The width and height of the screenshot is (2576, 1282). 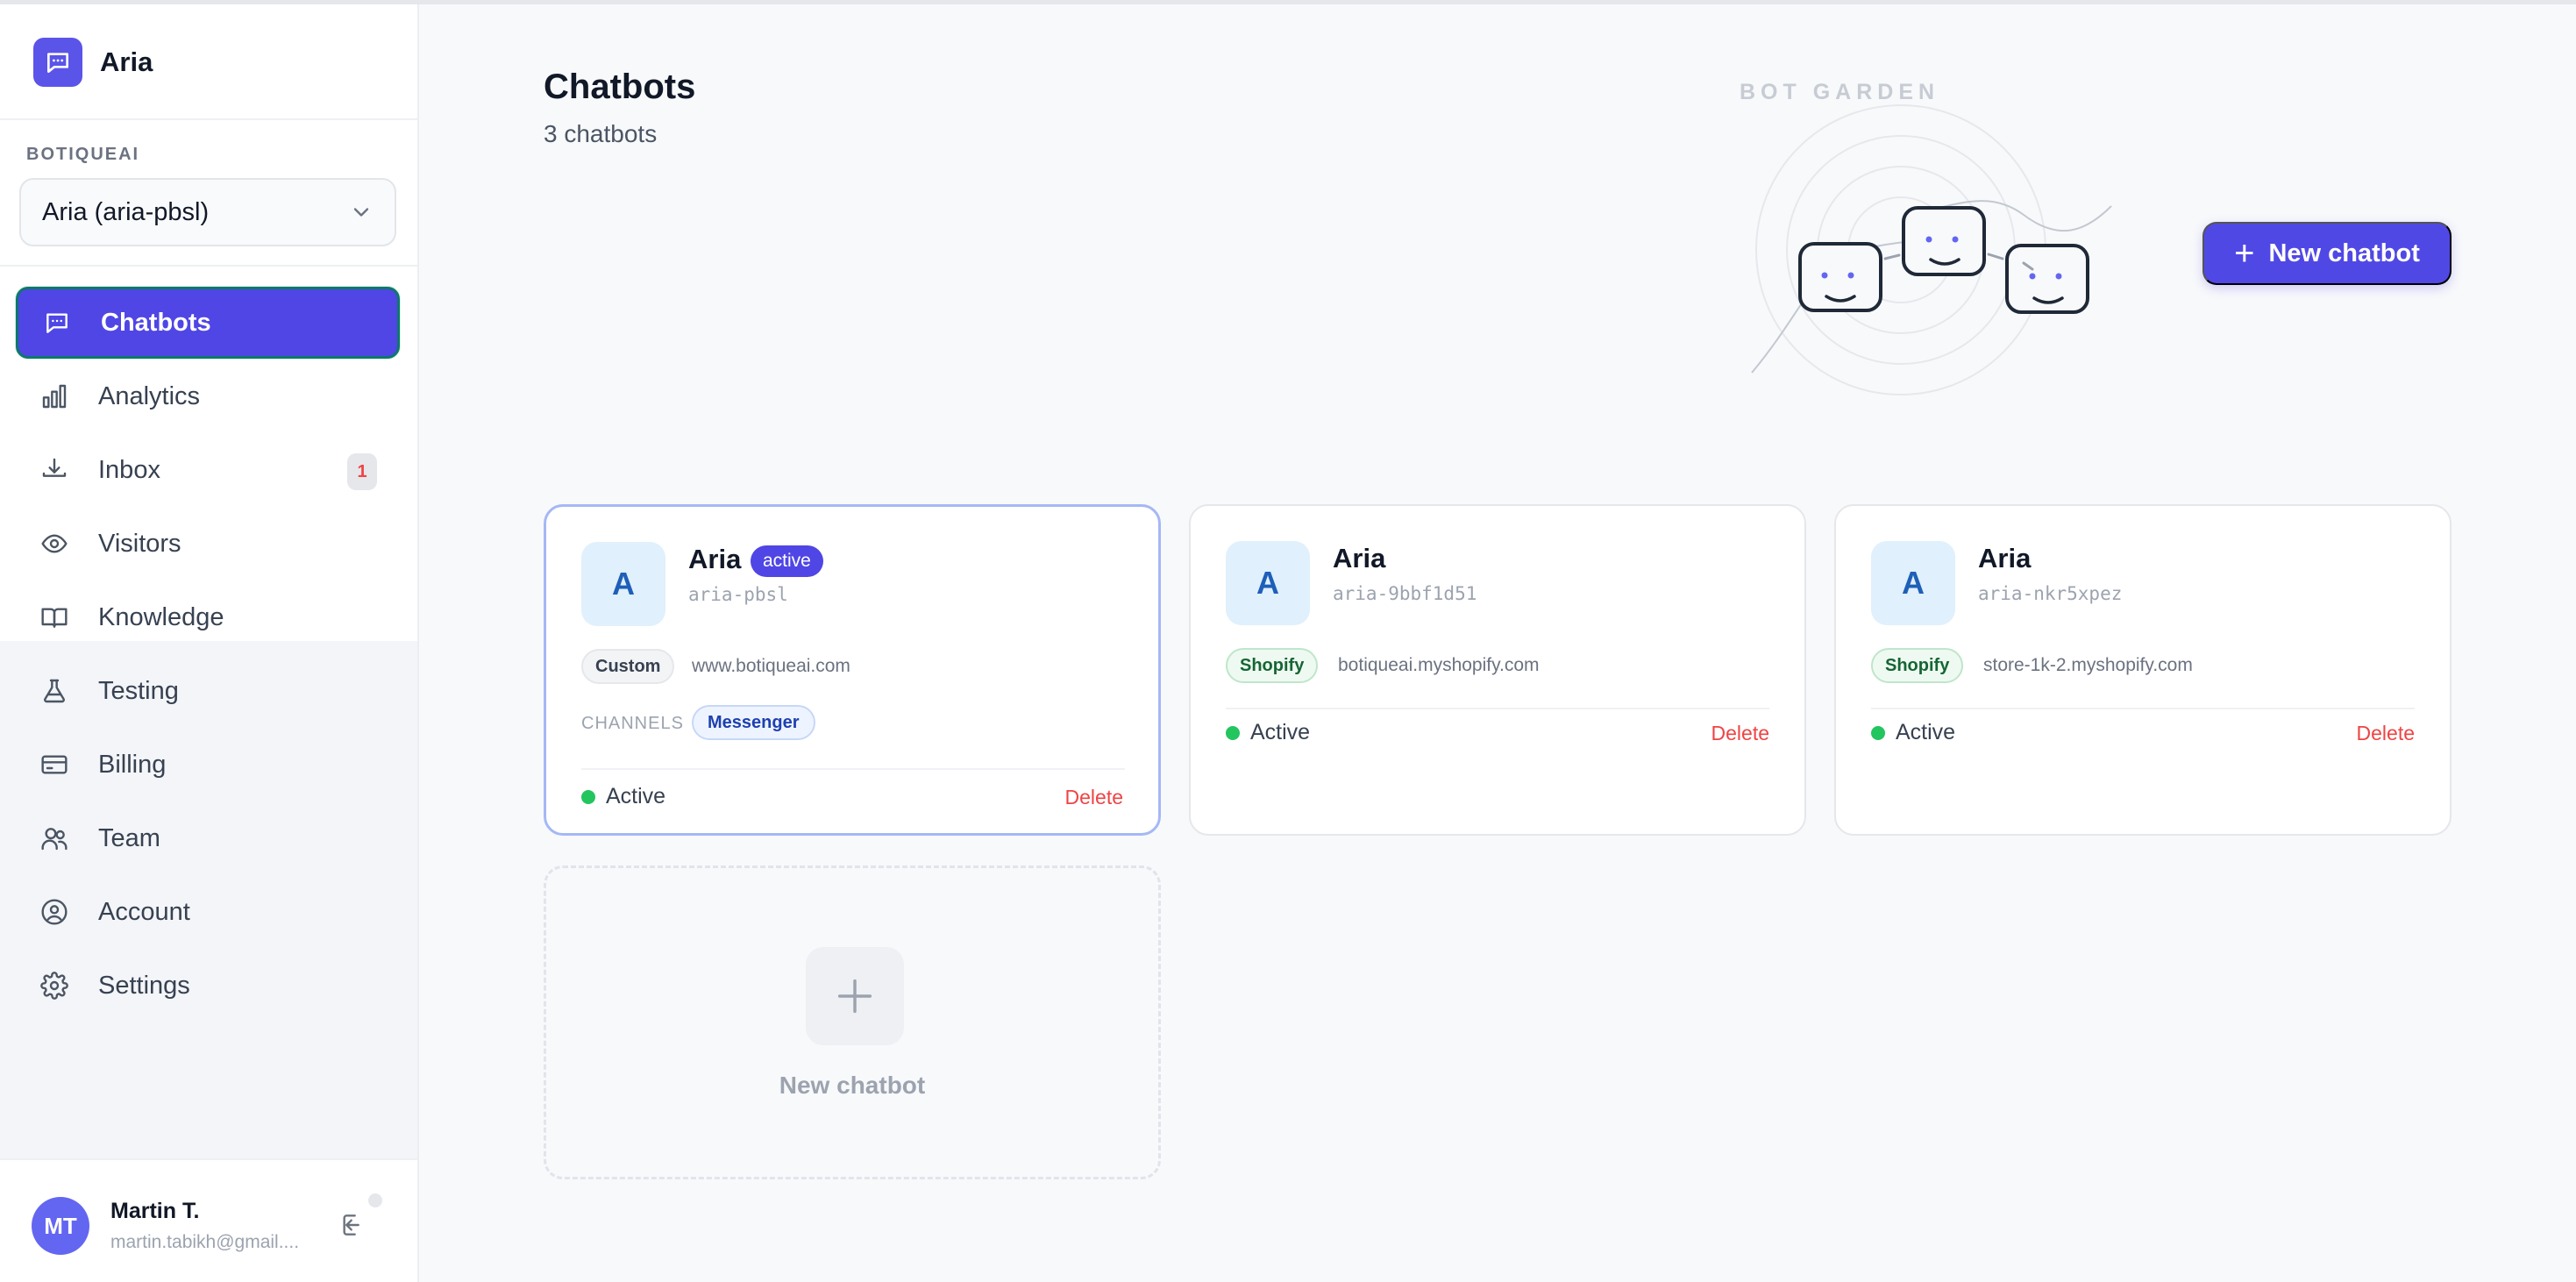 I want to click on flask-icon, so click(x=54, y=691).